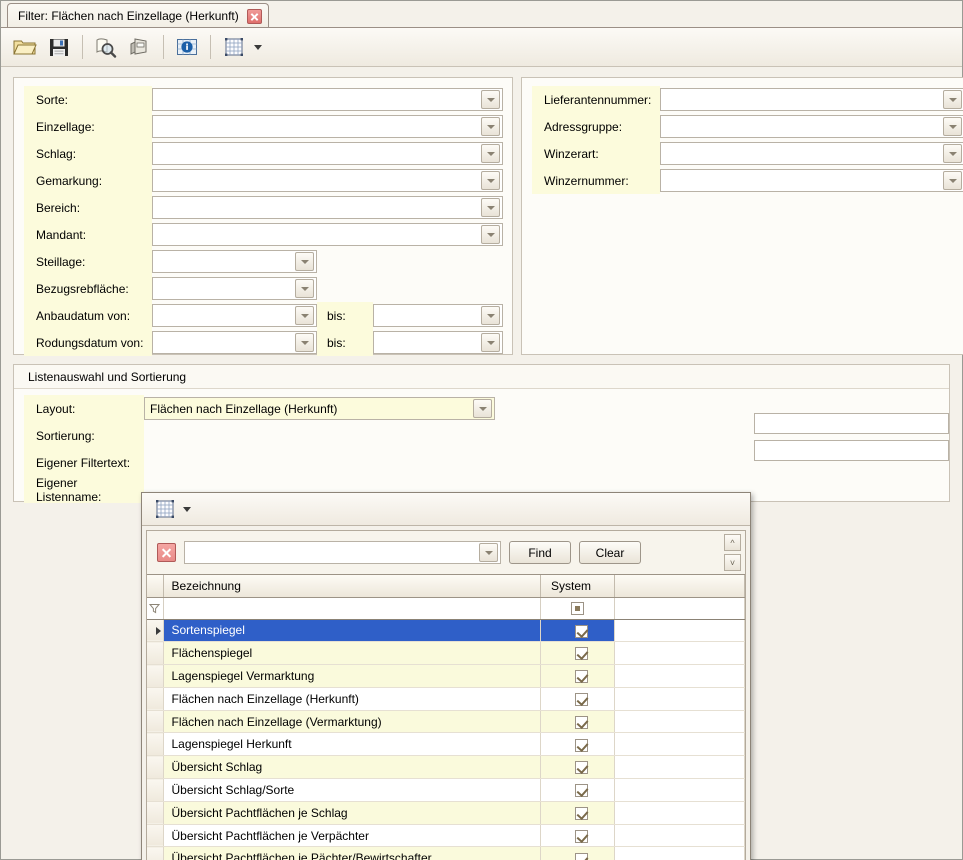 The height and width of the screenshot is (860, 963). What do you see at coordinates (446, 813) in the screenshot?
I see `table-row: Übersicht Pachtflächen je Schlag` at bounding box center [446, 813].